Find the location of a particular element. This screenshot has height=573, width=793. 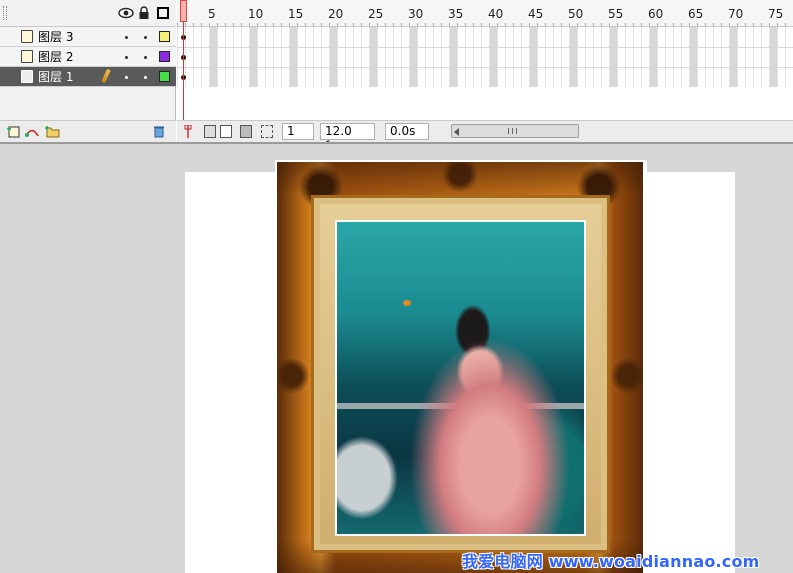

timeline-status-bar: 1 12.0 fps 0.0s is located at coordinates (485, 136).